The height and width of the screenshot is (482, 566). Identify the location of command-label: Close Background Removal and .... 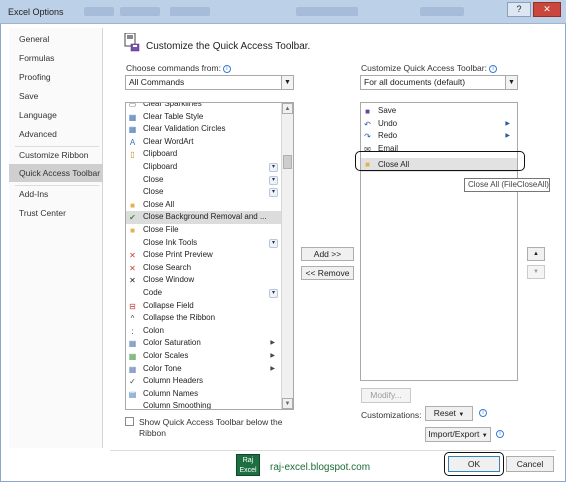
(205, 217).